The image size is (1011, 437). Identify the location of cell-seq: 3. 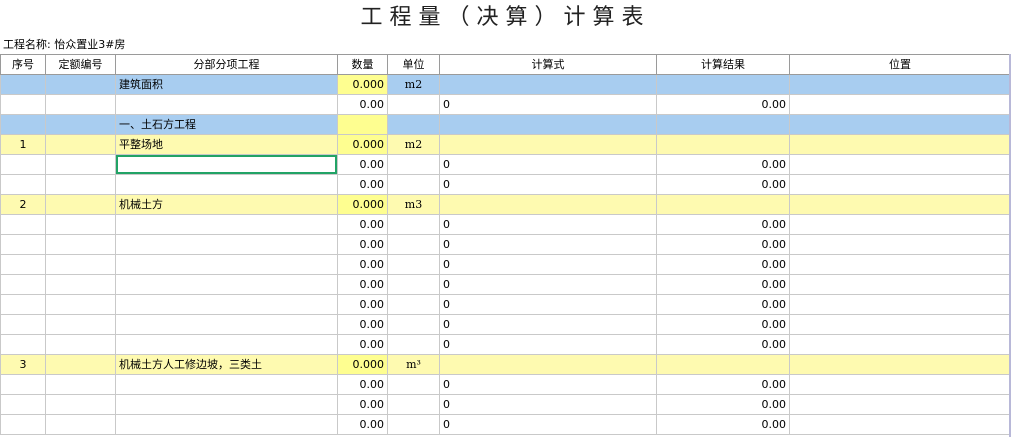
(23, 364).